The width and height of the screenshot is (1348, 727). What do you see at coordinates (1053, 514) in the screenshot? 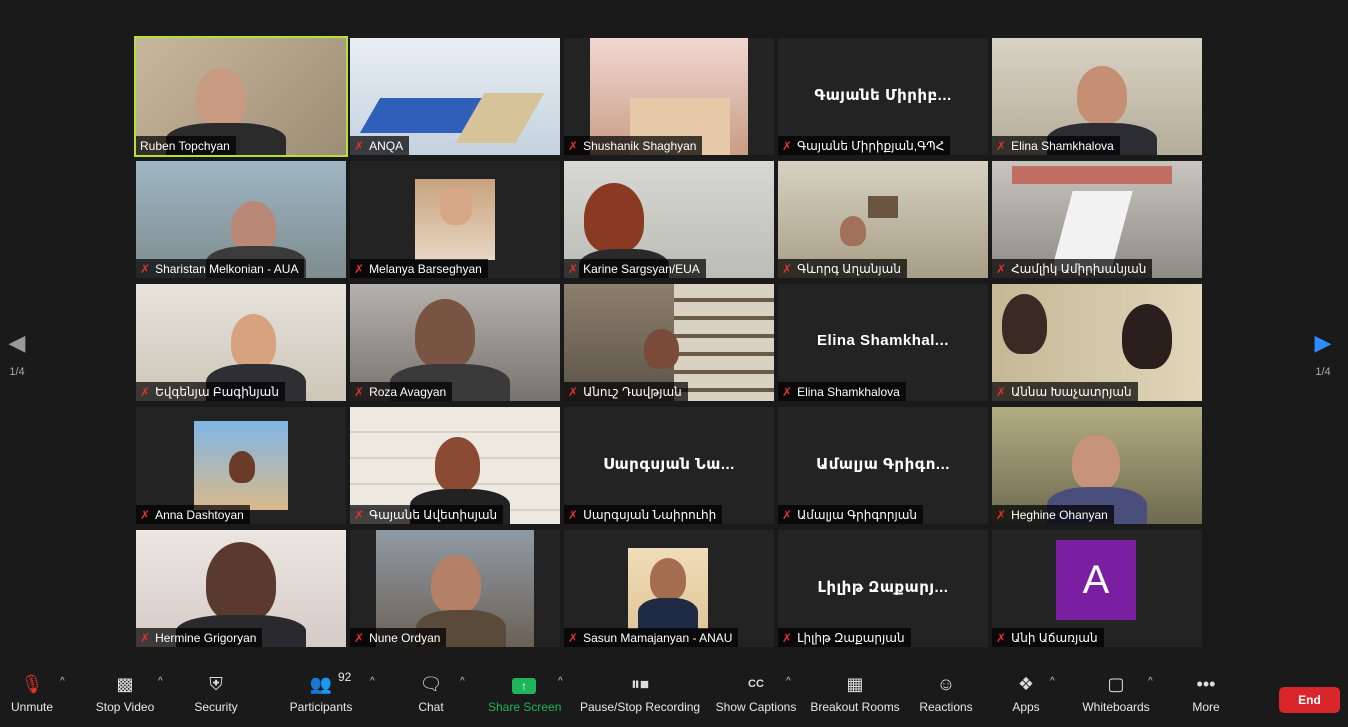
I see `participant-name: ✗ Heghine Ohanyan` at bounding box center [1053, 514].